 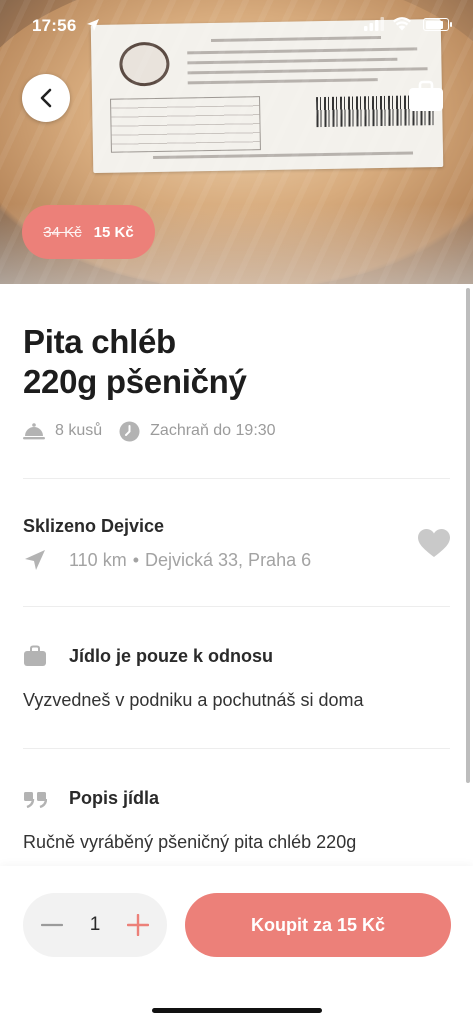 I want to click on wifi-icon, so click(x=402, y=24).